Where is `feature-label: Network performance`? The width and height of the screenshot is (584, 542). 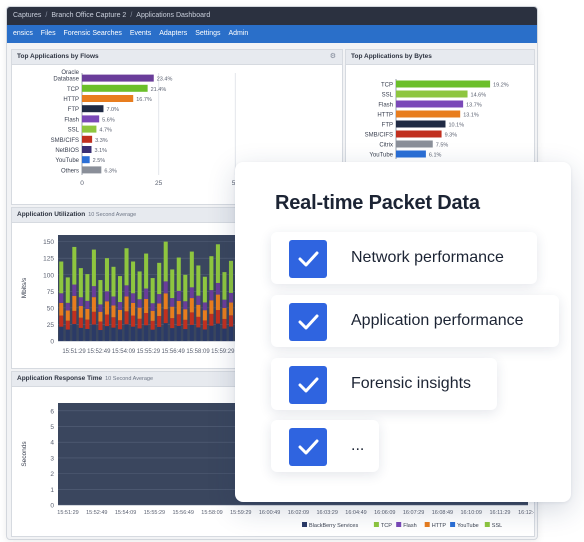 feature-label: Network performance is located at coordinates (427, 257).